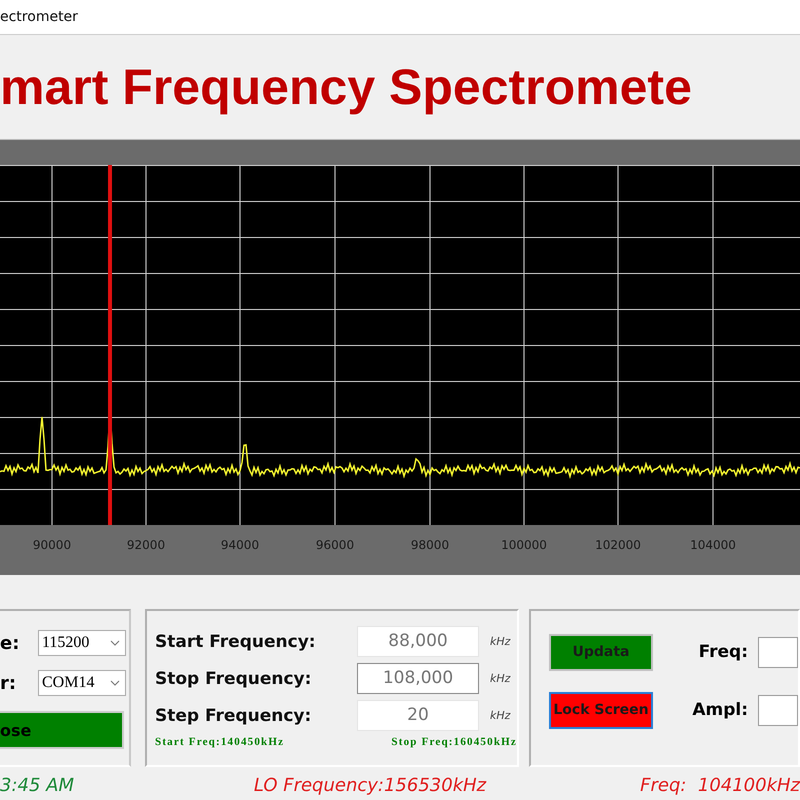 This screenshot has width=800, height=800. I want to click on start-freq-note: Start Freq:140450kHz, so click(219, 742).